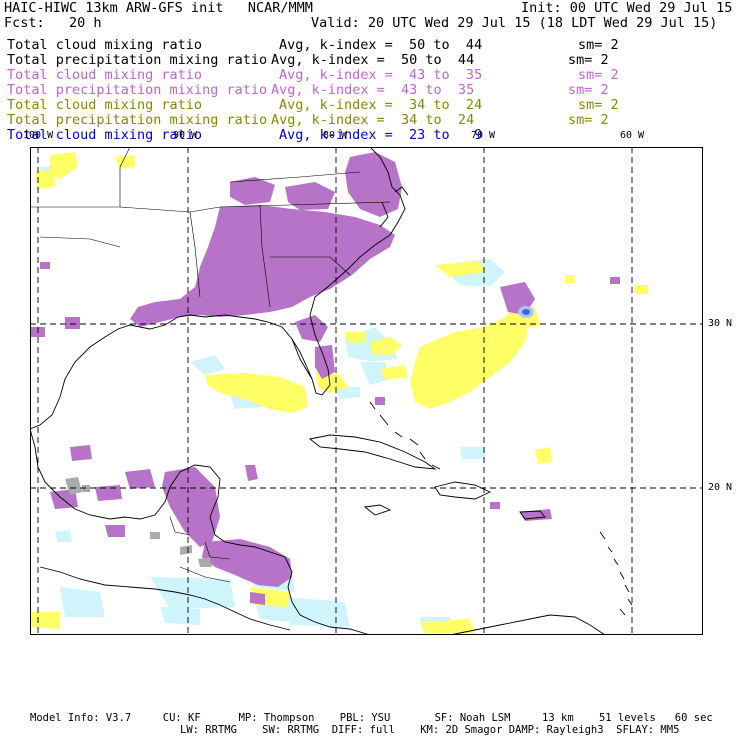  I want to click on legend-row-1-range: Avg, k-index = 50 to 44, so click(381, 45).